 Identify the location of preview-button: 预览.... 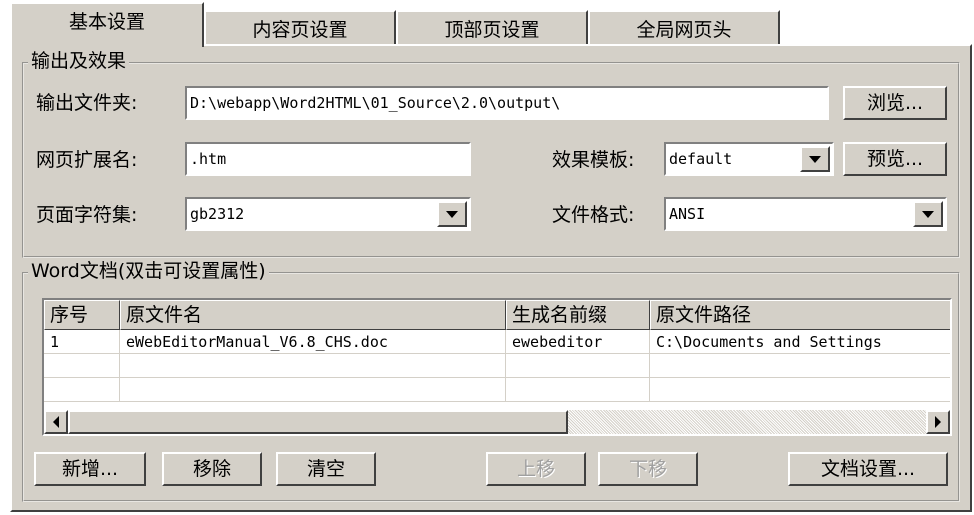
(895, 159).